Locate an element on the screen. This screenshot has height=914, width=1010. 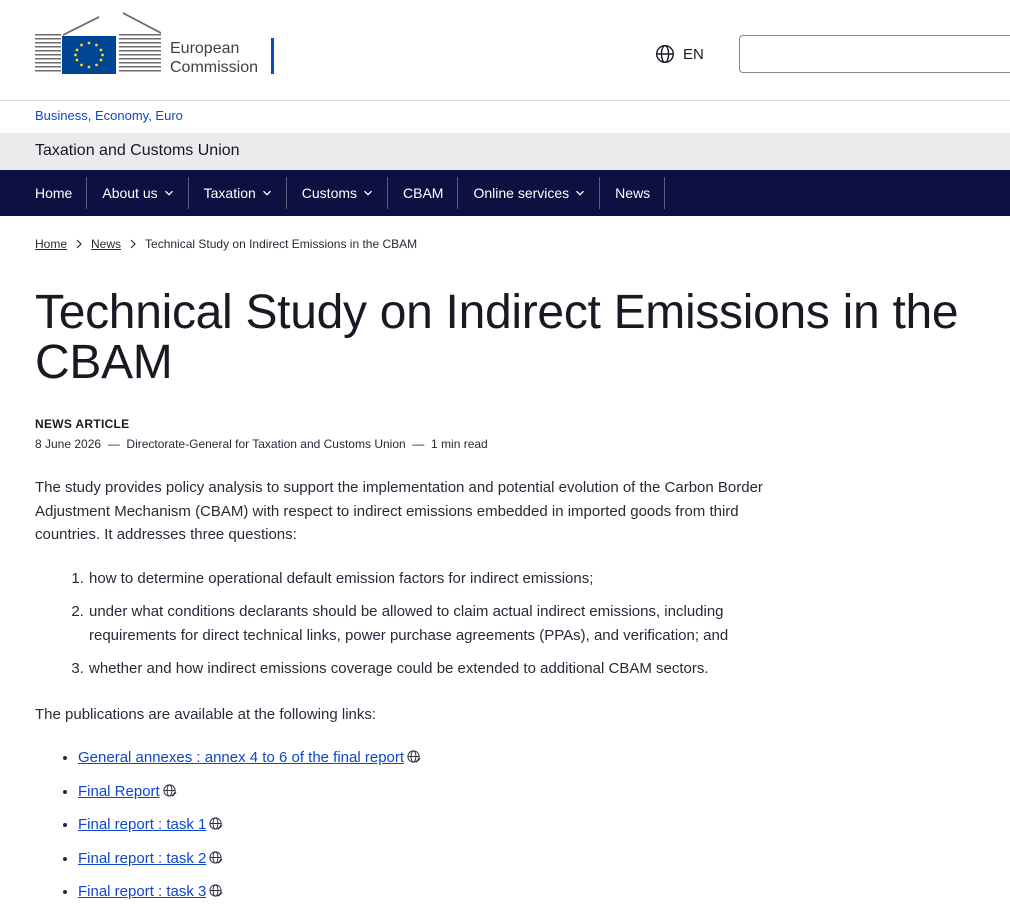
nav-label: CBAM is located at coordinates (423, 193).